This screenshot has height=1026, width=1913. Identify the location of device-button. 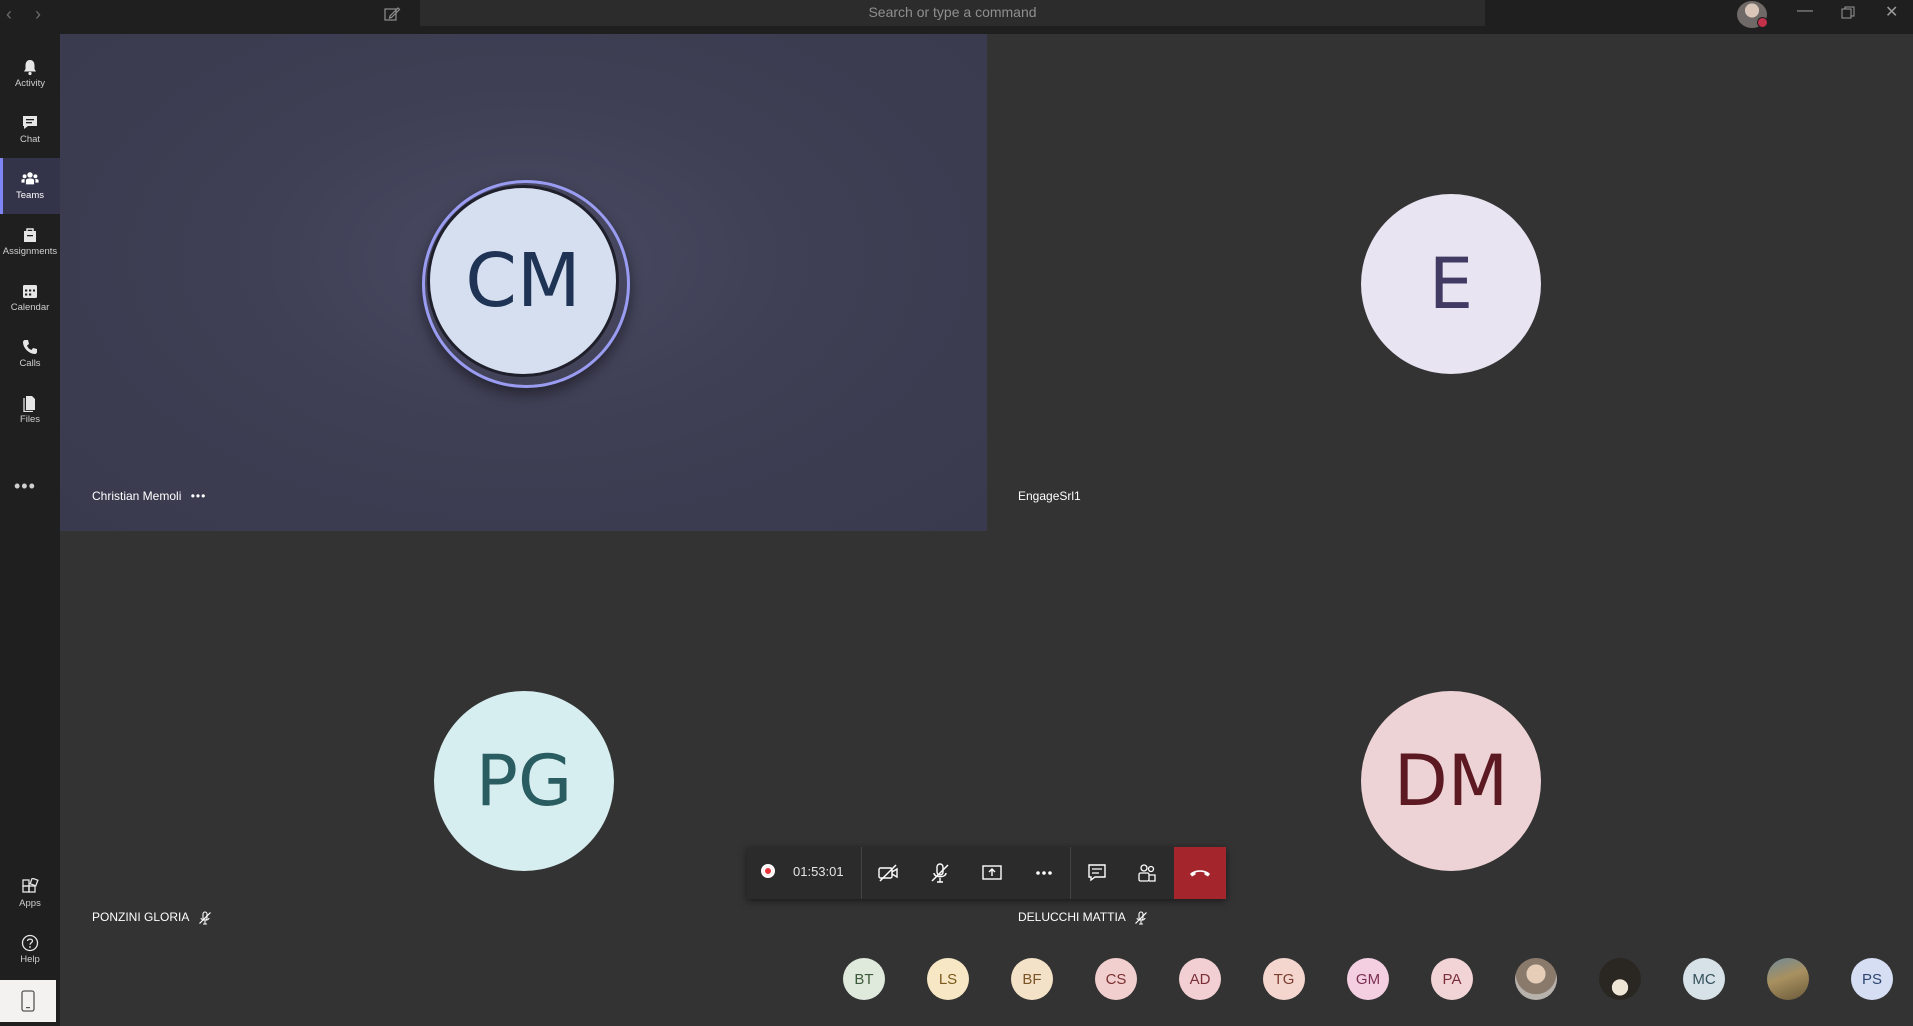
(28, 1001).